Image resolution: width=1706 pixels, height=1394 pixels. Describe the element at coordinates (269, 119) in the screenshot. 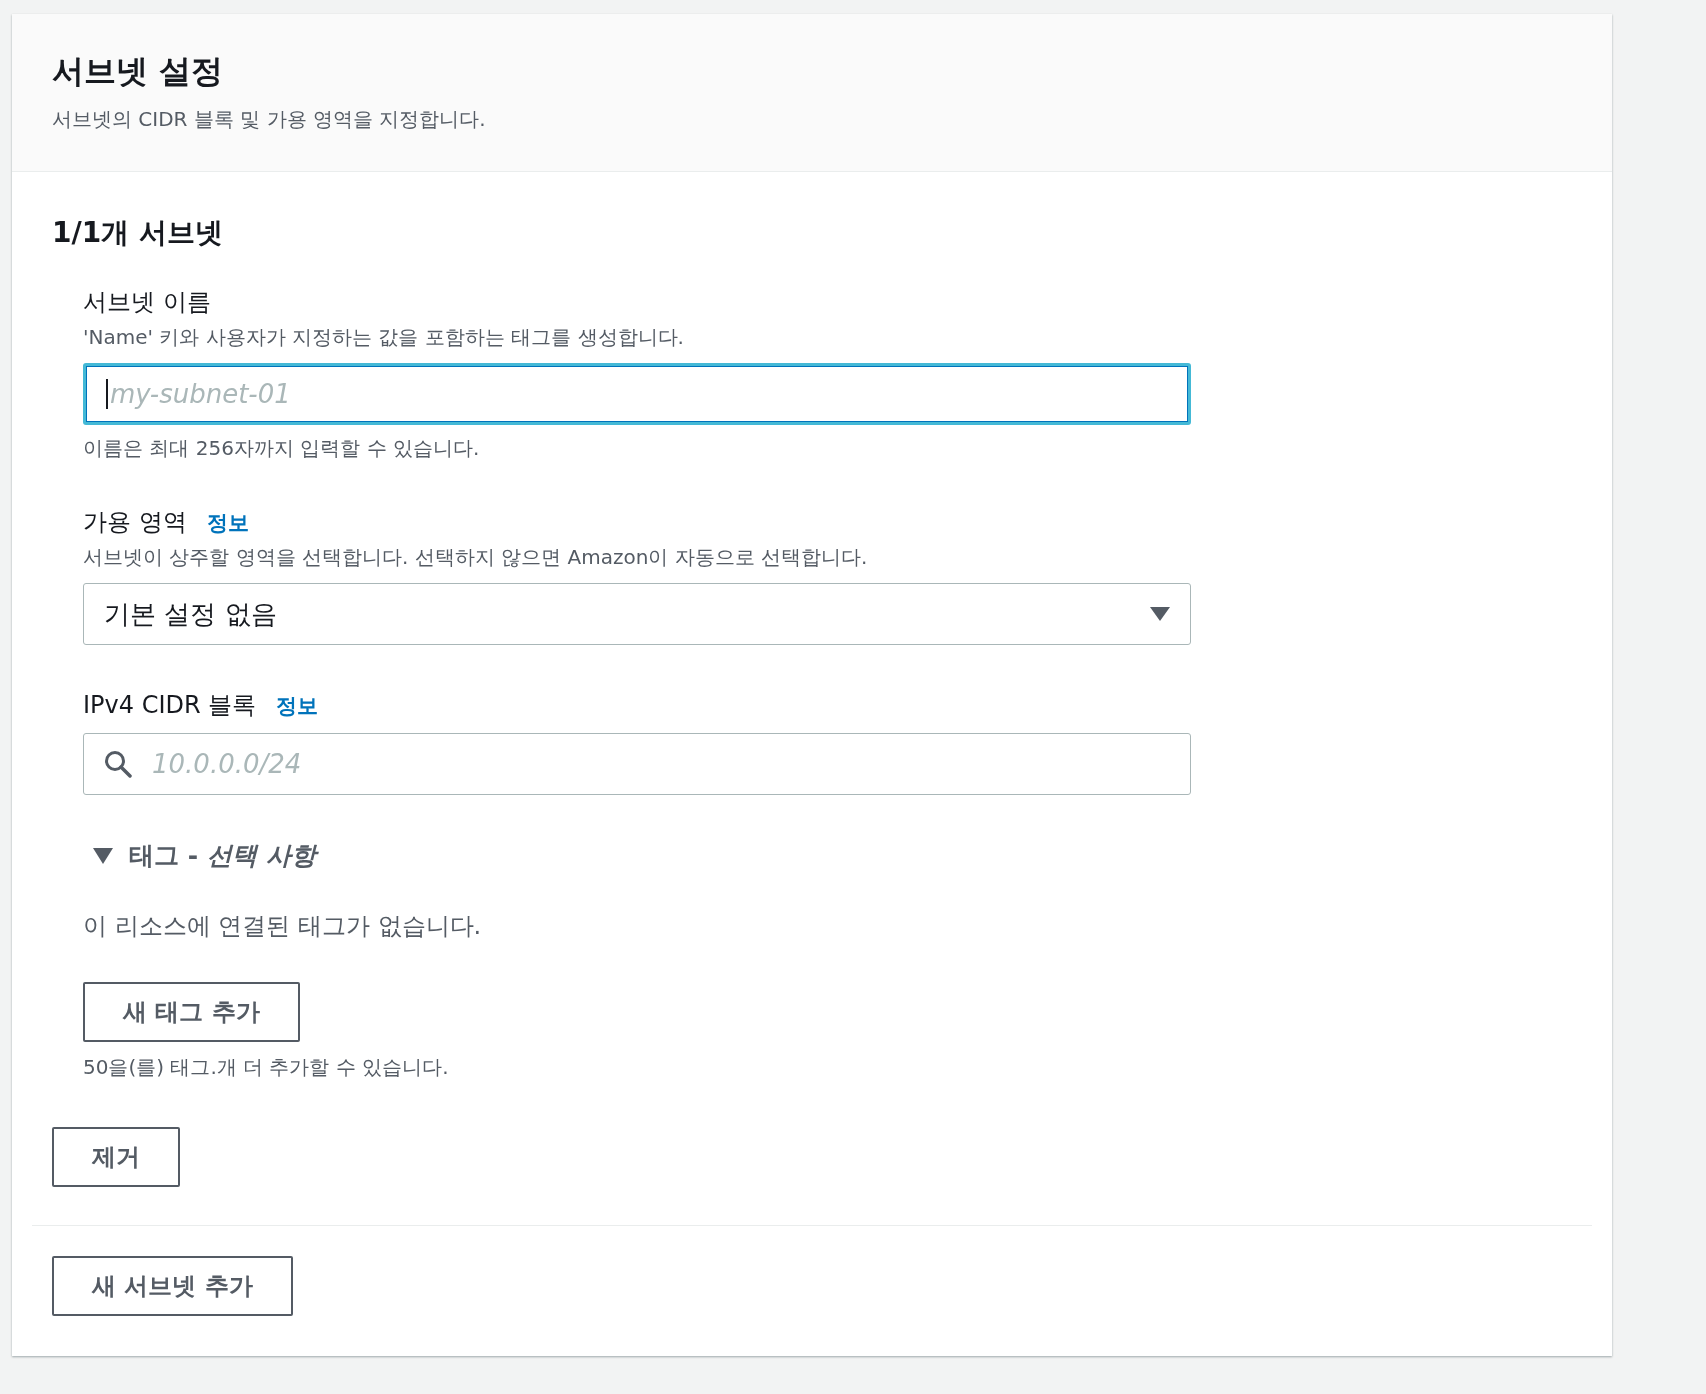

I see `panel-description: 서브넷의 CIDR 블록 및 가용 영역을 지정합니다.` at that location.